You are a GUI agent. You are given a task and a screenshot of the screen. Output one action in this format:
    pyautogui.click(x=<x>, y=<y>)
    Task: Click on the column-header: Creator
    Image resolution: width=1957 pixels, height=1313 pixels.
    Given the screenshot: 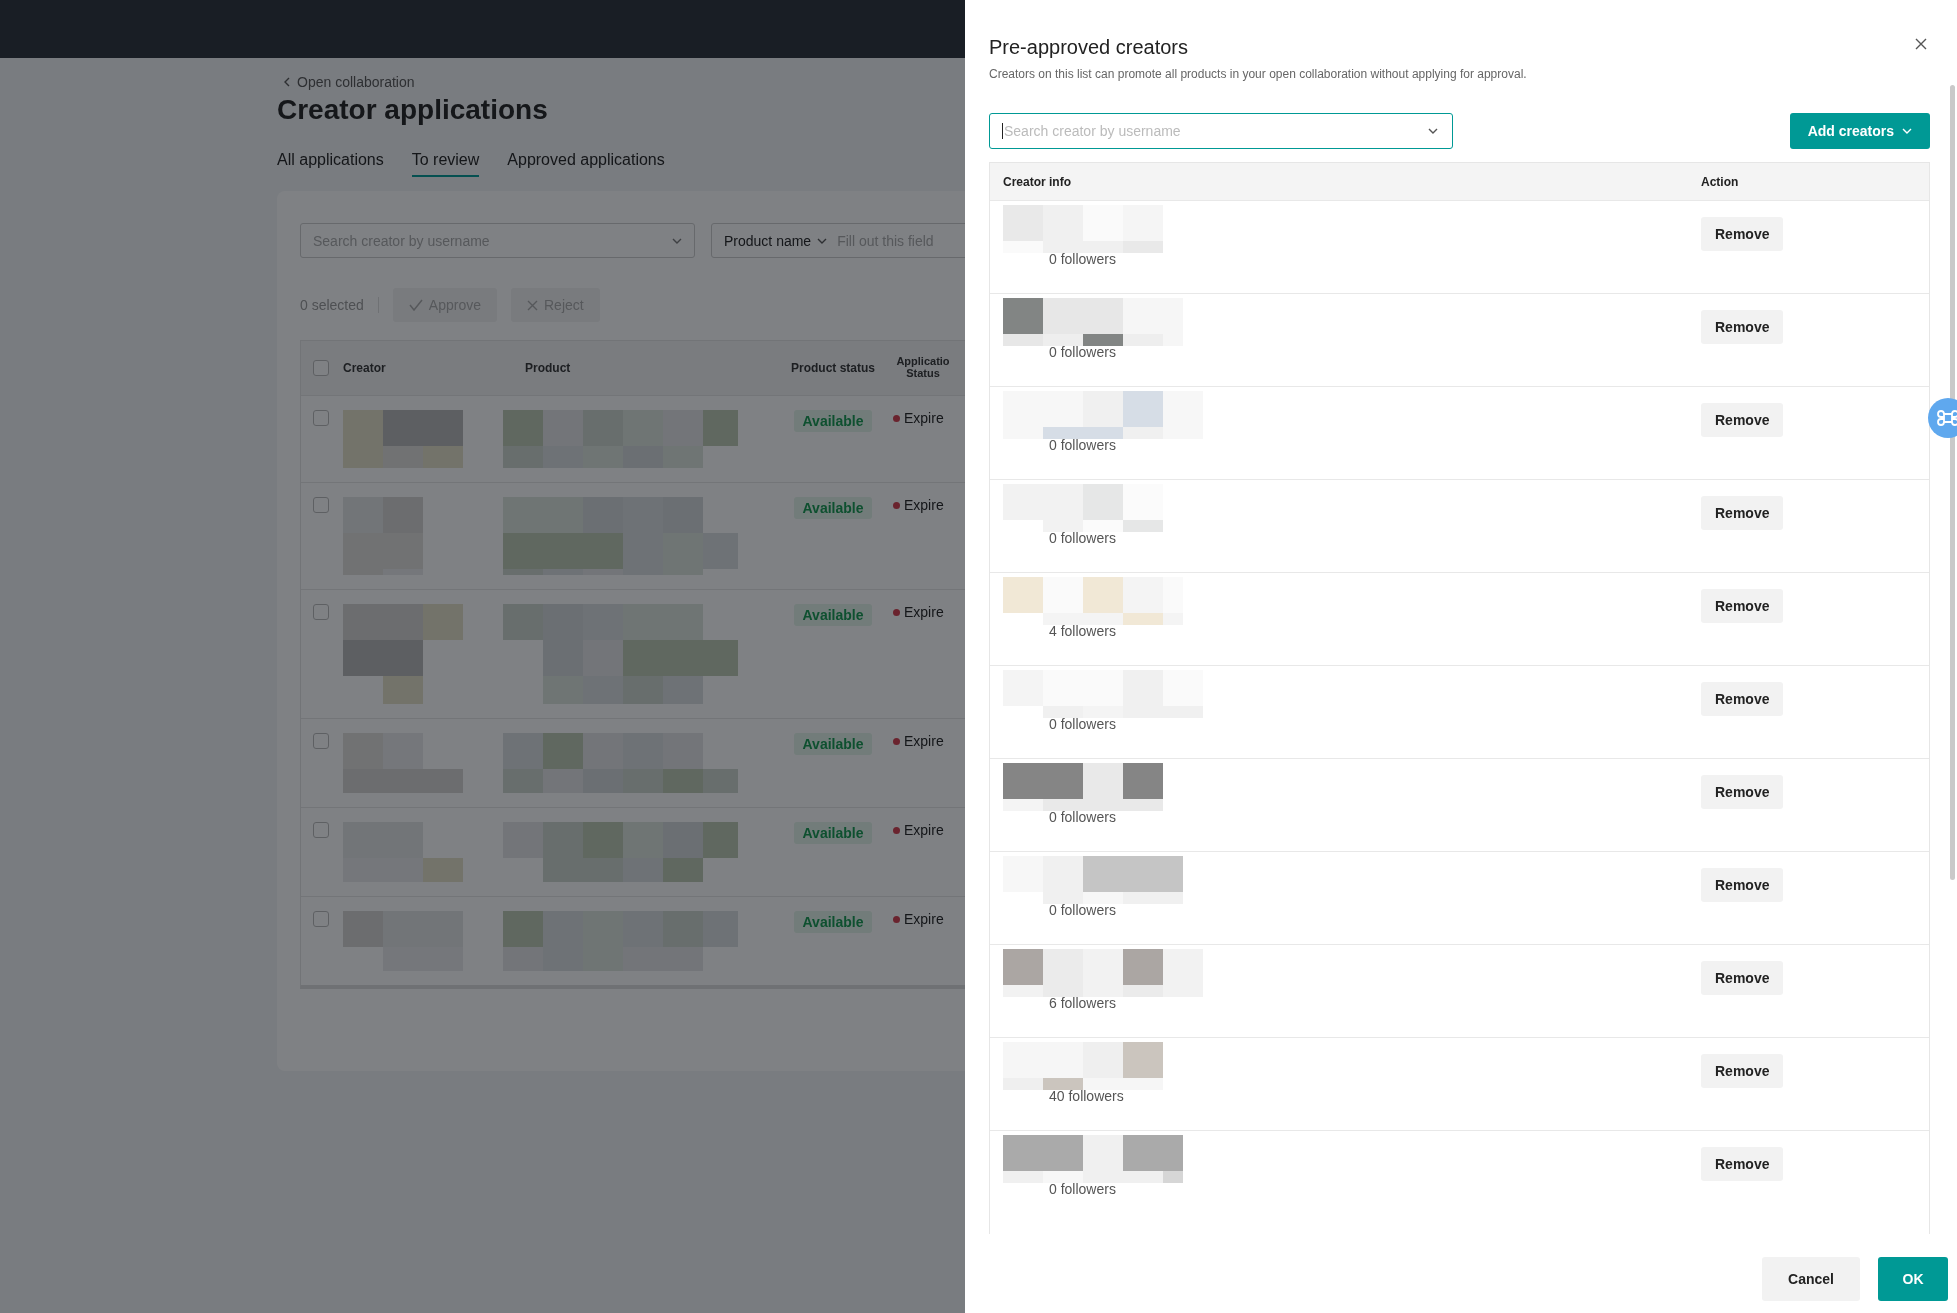 What is the action you would take?
    pyautogui.click(x=364, y=368)
    